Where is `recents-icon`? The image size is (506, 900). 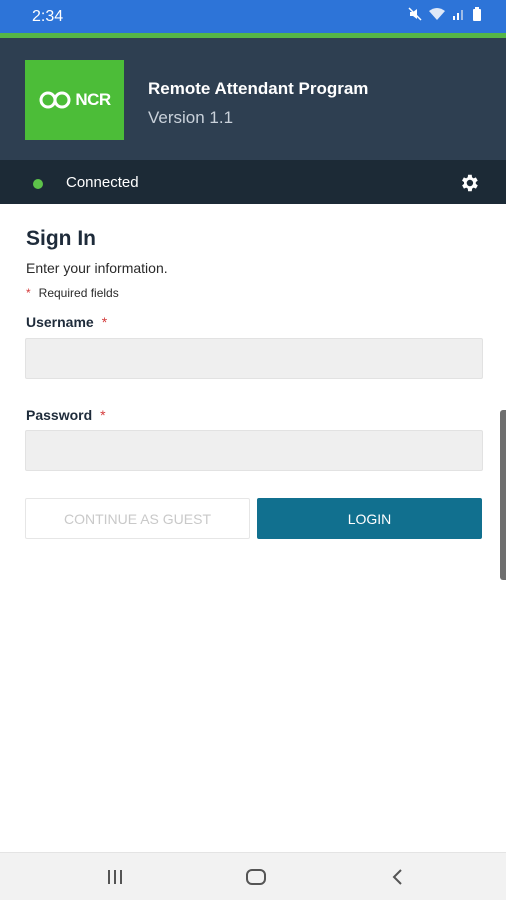 recents-icon is located at coordinates (115, 877).